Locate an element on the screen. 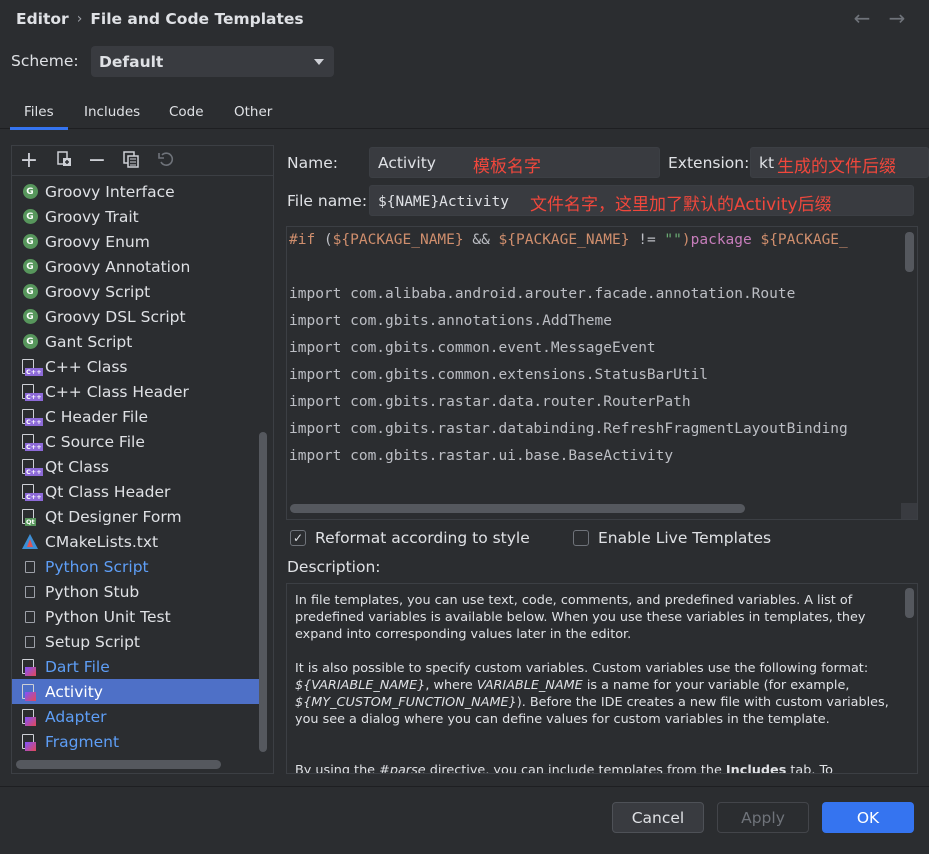 This screenshot has width=929, height=854. template-item-label: Groovy Script is located at coordinates (98, 291).